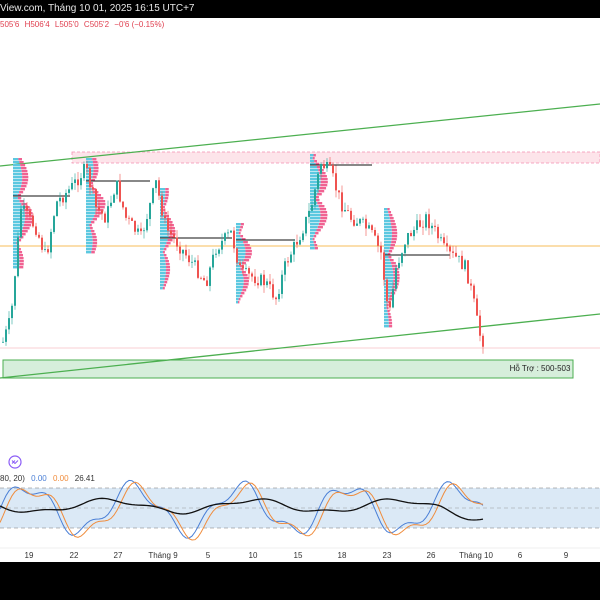  Describe the element at coordinates (61, 478) in the screenshot. I see `indicator-value-orange: 0.00` at that location.